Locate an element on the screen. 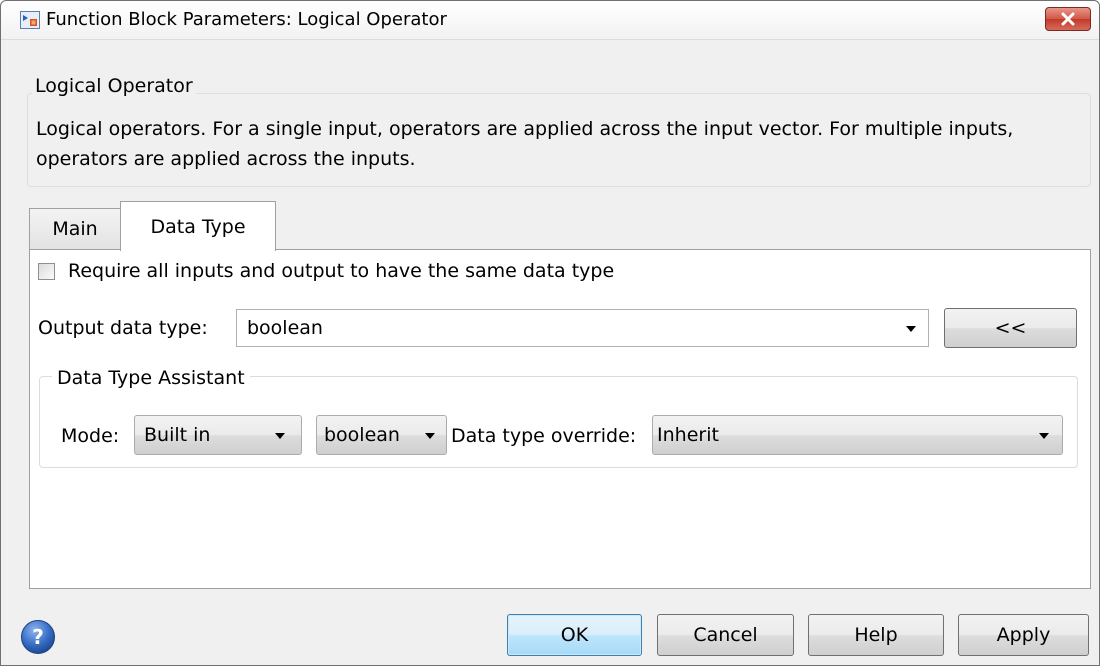  output-data-type-value: boolean is located at coordinates (285, 328).